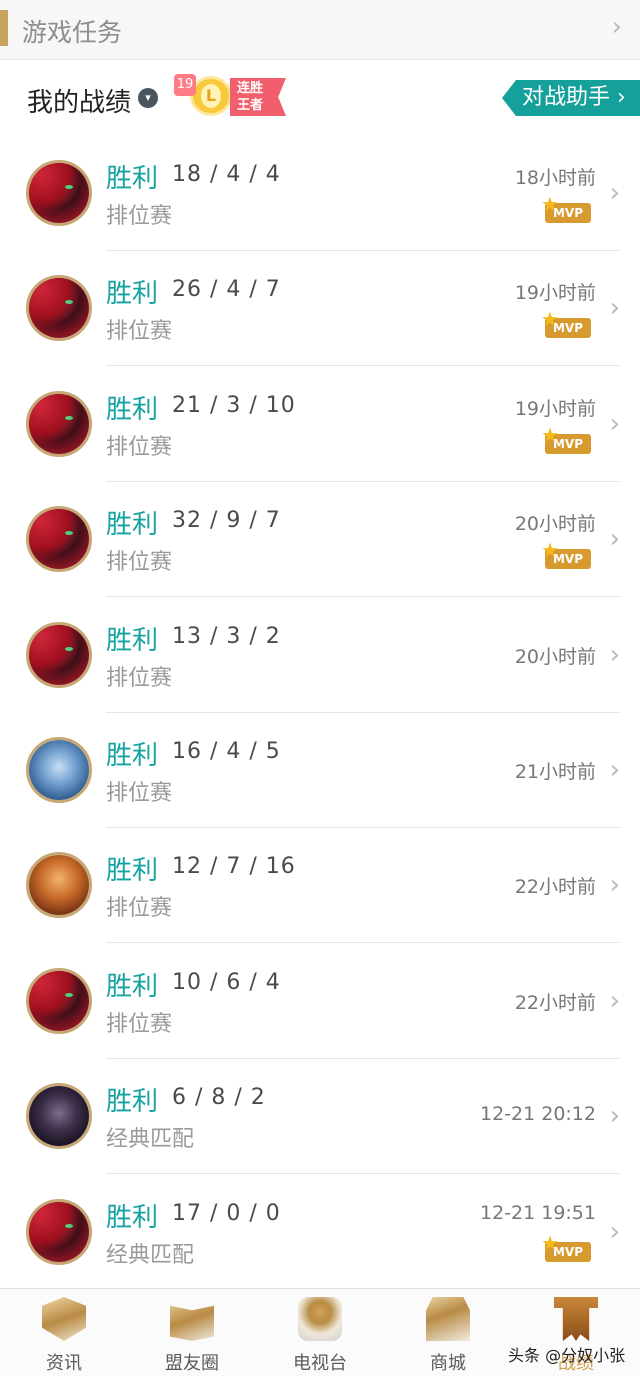 The image size is (640, 1376). Describe the element at coordinates (226, 174) in the screenshot. I see `match-kda: 18 / 4 / 4` at that location.